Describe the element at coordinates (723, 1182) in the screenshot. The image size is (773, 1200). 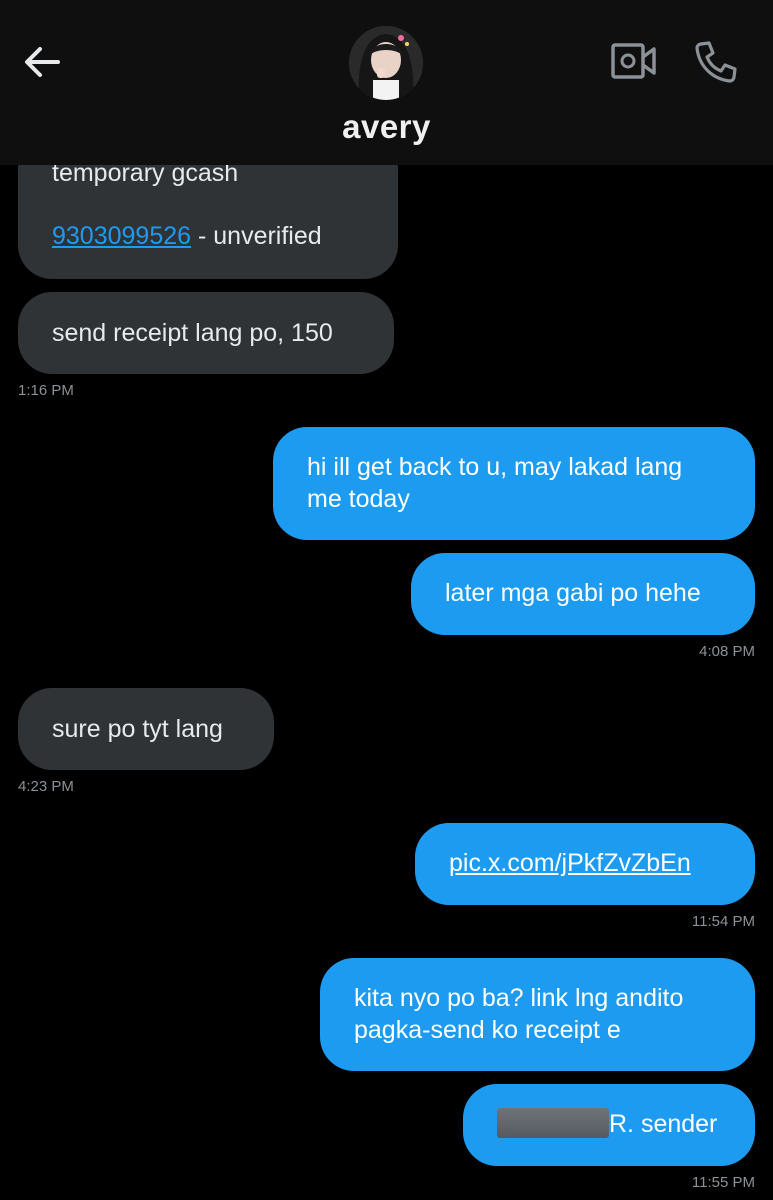
I see `message-timestamp: 11:55 PM` at that location.